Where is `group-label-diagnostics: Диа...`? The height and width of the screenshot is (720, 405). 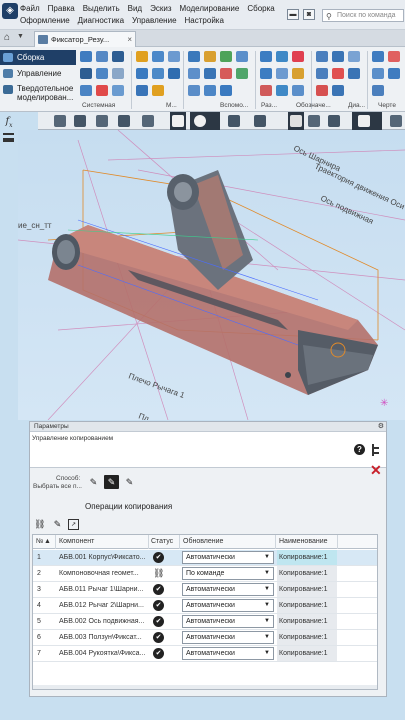 group-label-diagnostics: Диа... is located at coordinates (356, 105).